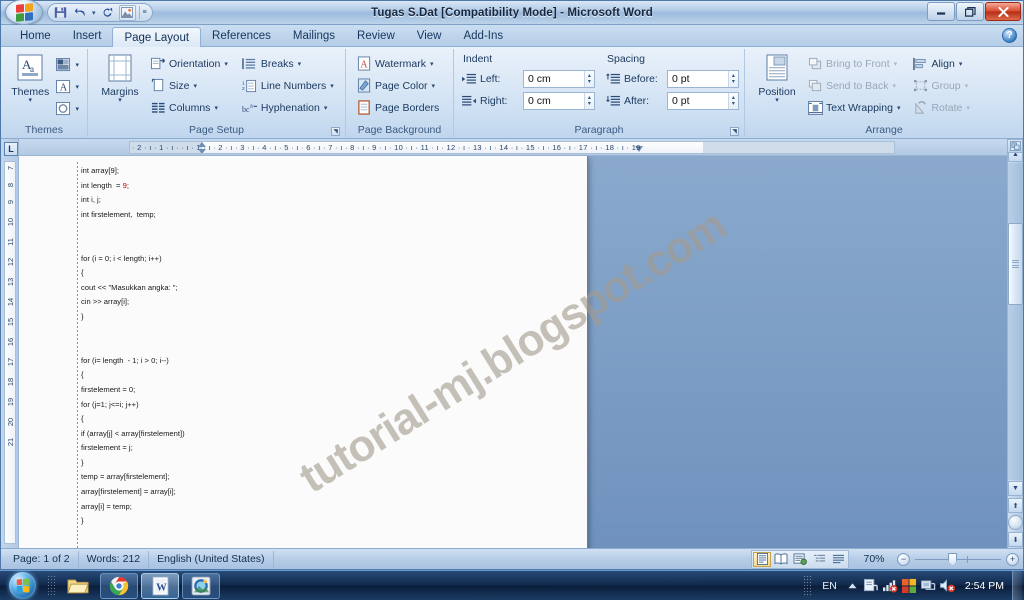  Describe the element at coordinates (201, 585) in the screenshot. I see `taskbar-item-media` at that location.